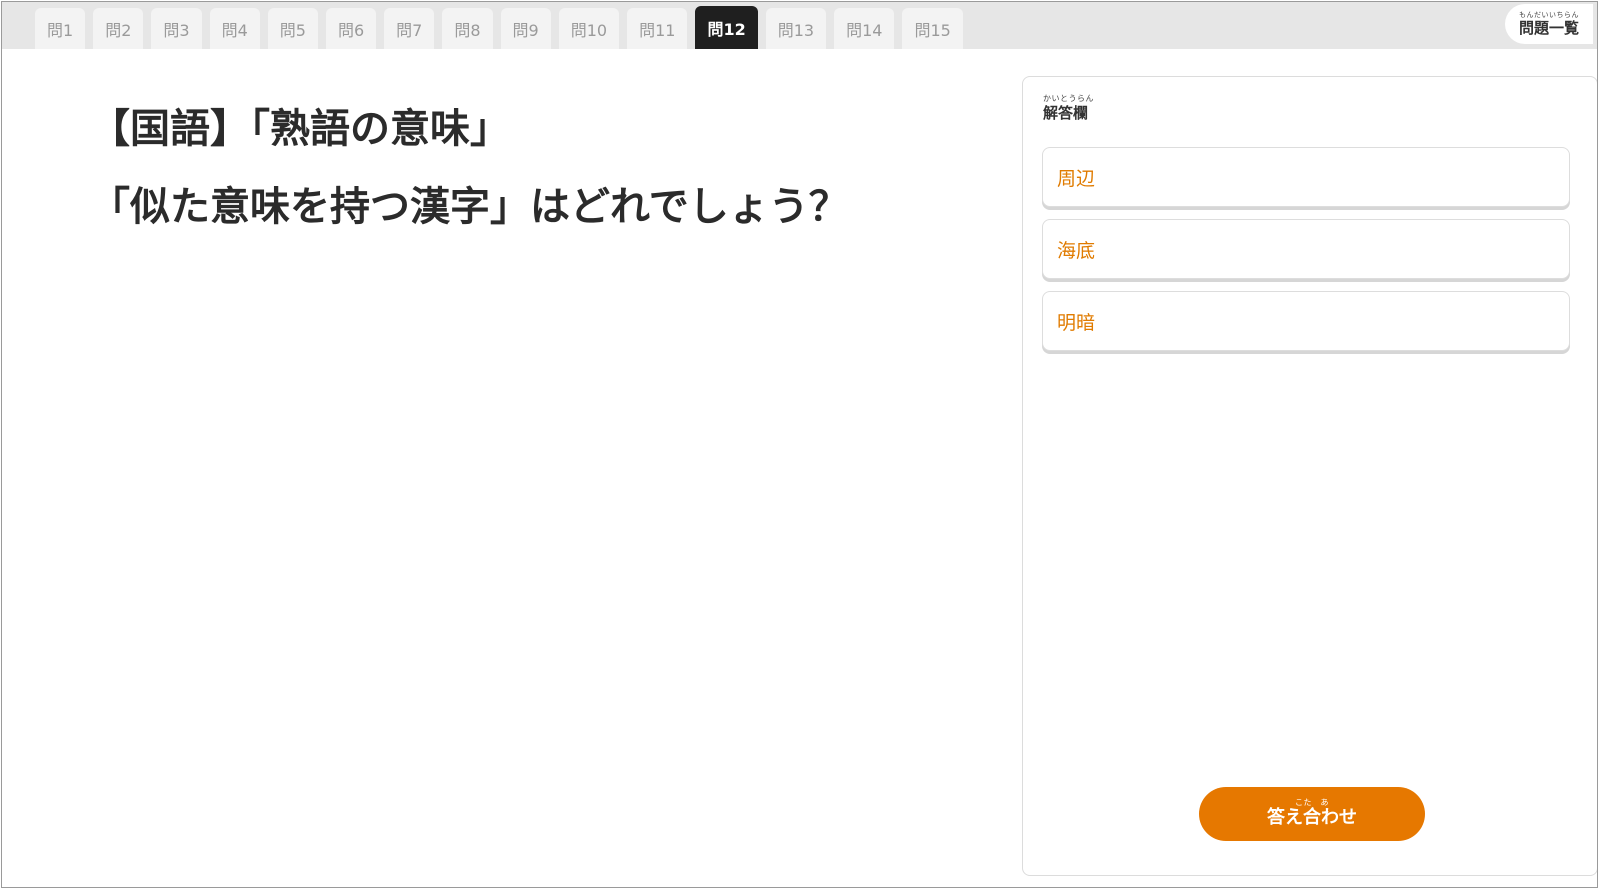  Describe the element at coordinates (657, 28) in the screenshot. I see `tab-q11: 問11` at that location.